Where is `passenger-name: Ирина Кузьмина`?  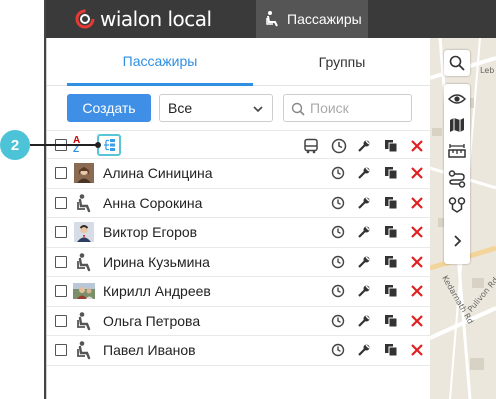
passenger-name: Ирина Кузьмина is located at coordinates (156, 261).